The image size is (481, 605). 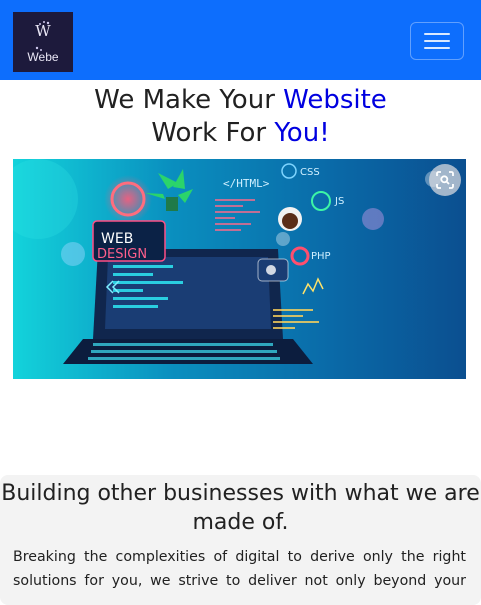 I want to click on badge-web-label: WEB, so click(x=117, y=239).